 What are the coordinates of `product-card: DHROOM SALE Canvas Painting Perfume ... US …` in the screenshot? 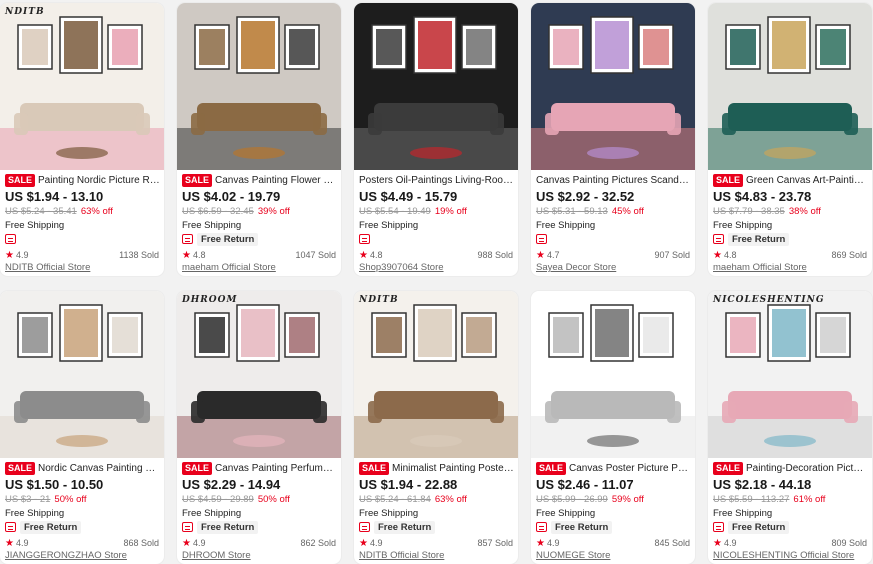 It's located at (259, 427).